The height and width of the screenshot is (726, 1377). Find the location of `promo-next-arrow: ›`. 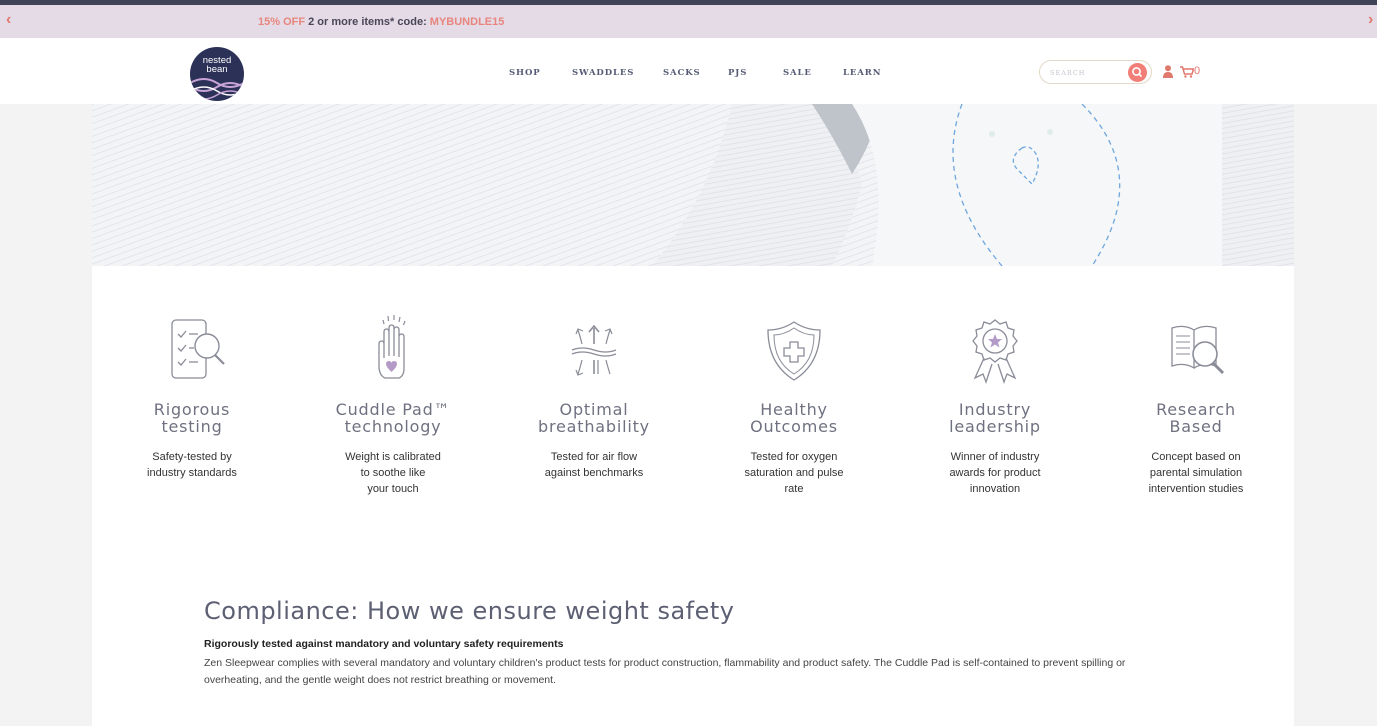

promo-next-arrow: › is located at coordinates (1370, 20).